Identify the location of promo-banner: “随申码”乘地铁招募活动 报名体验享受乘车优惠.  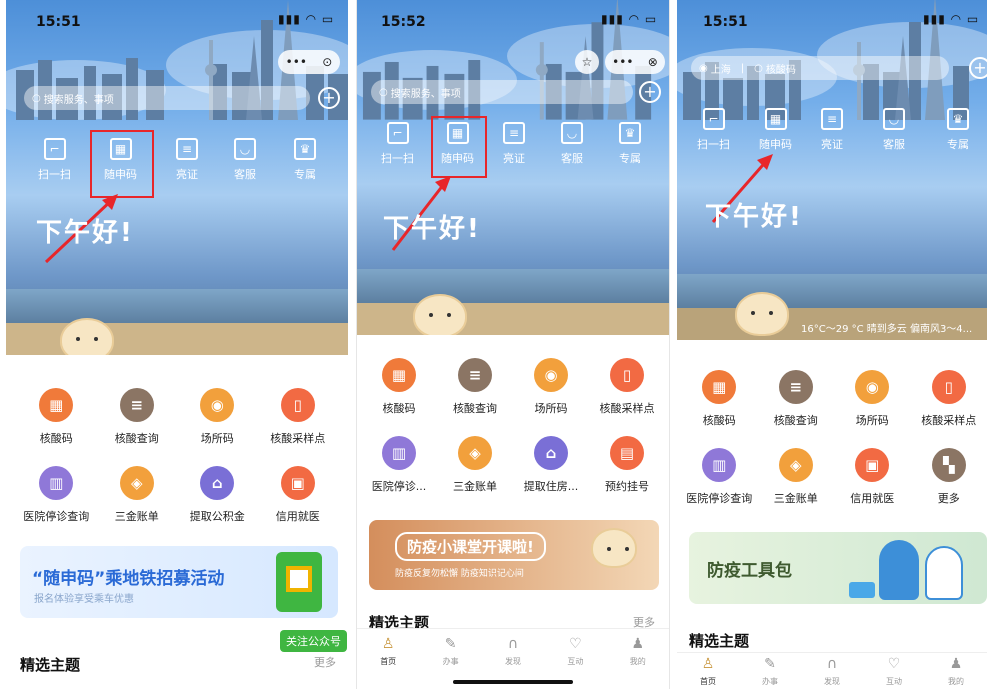
(179, 582).